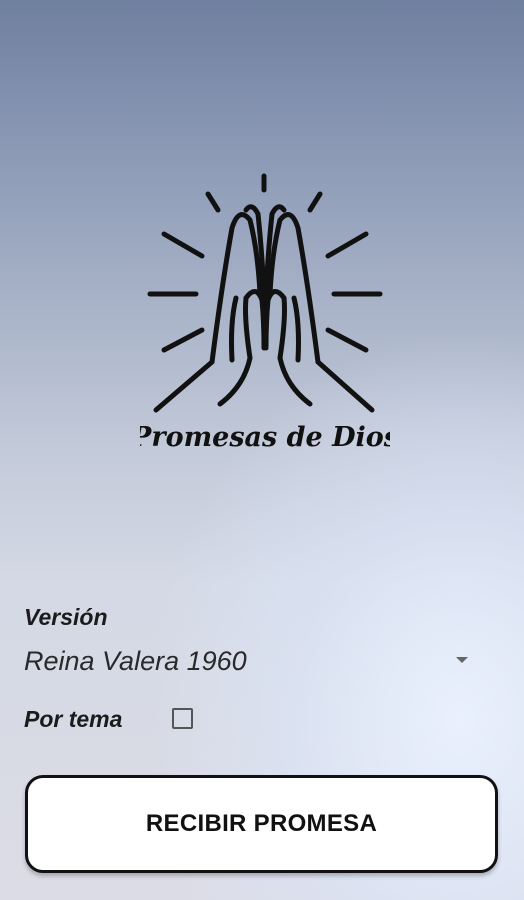 Image resolution: width=524 pixels, height=900 pixels. I want to click on receive-promise-button: RECIBIR PROMESA, so click(261, 824).